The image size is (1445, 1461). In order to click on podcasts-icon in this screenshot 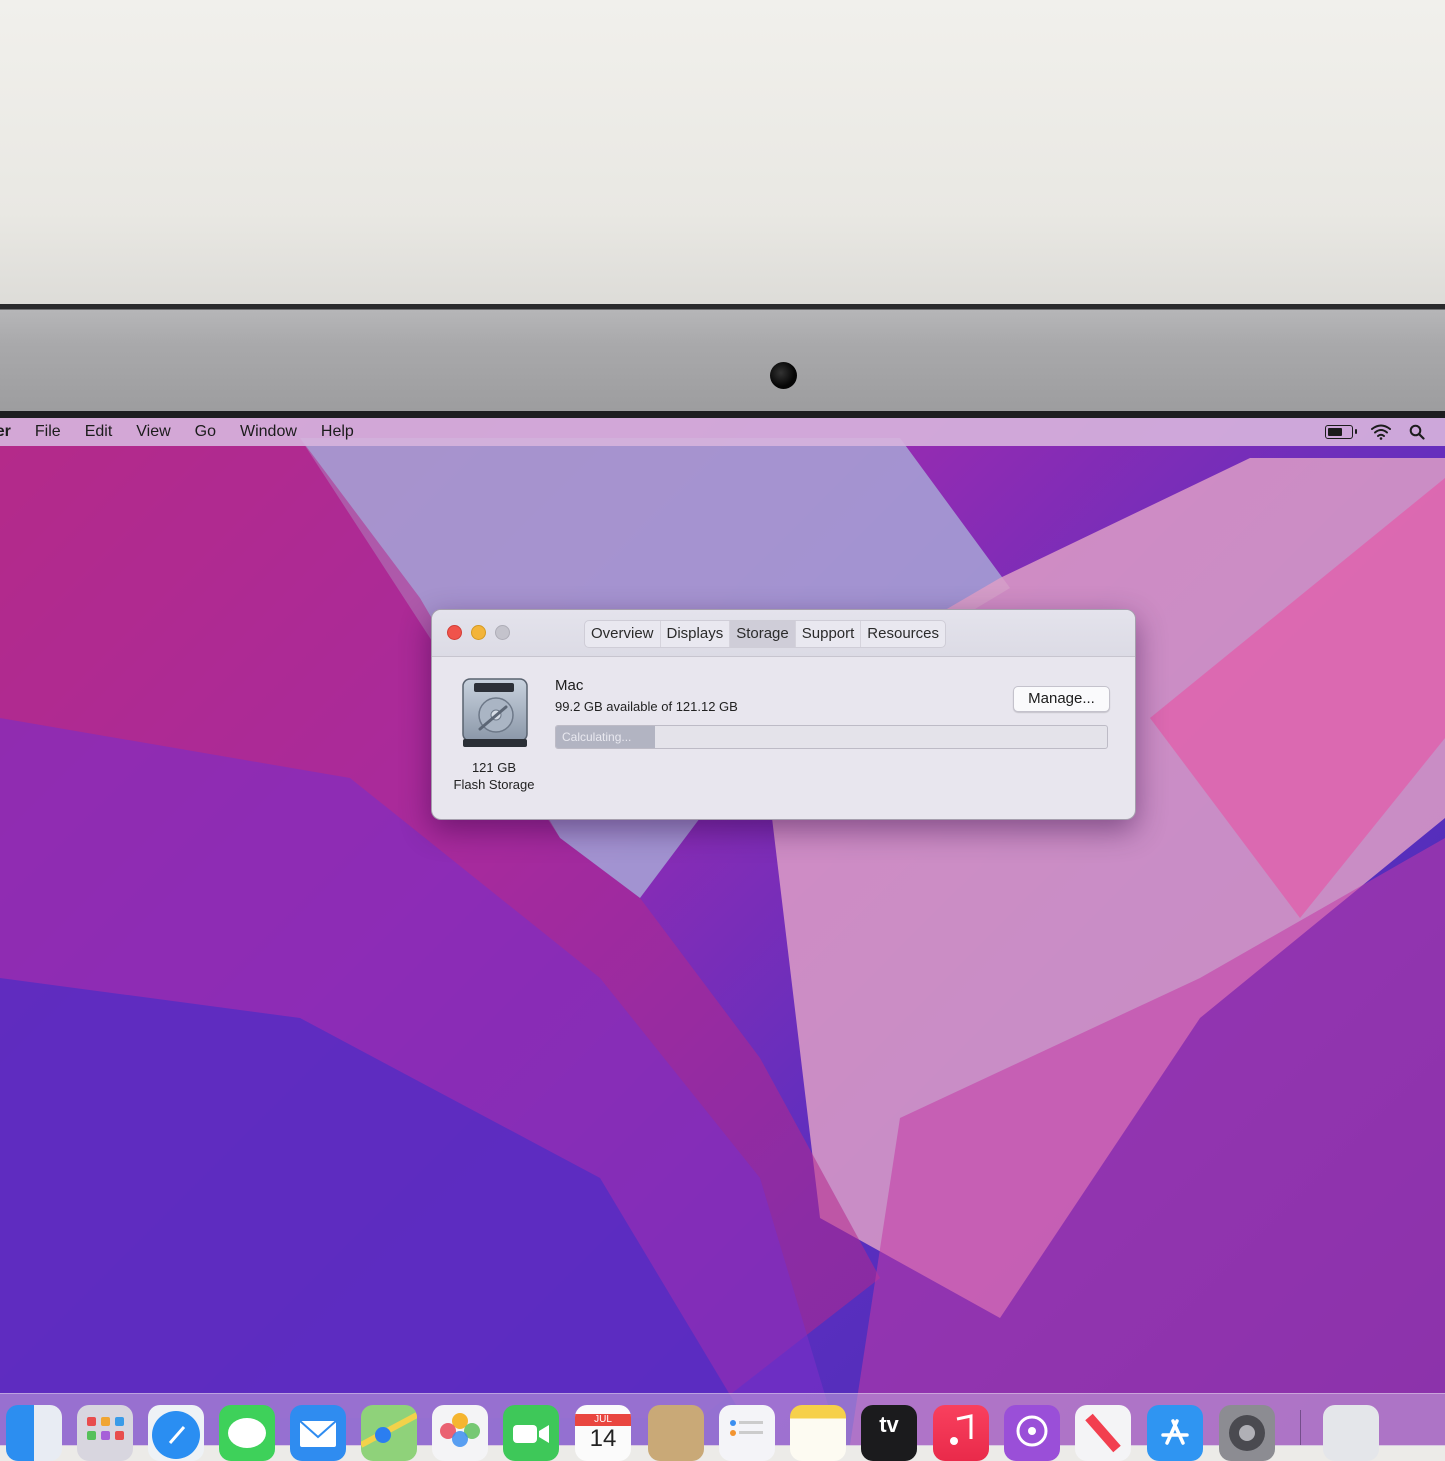, I will do `click(1032, 1433)`.